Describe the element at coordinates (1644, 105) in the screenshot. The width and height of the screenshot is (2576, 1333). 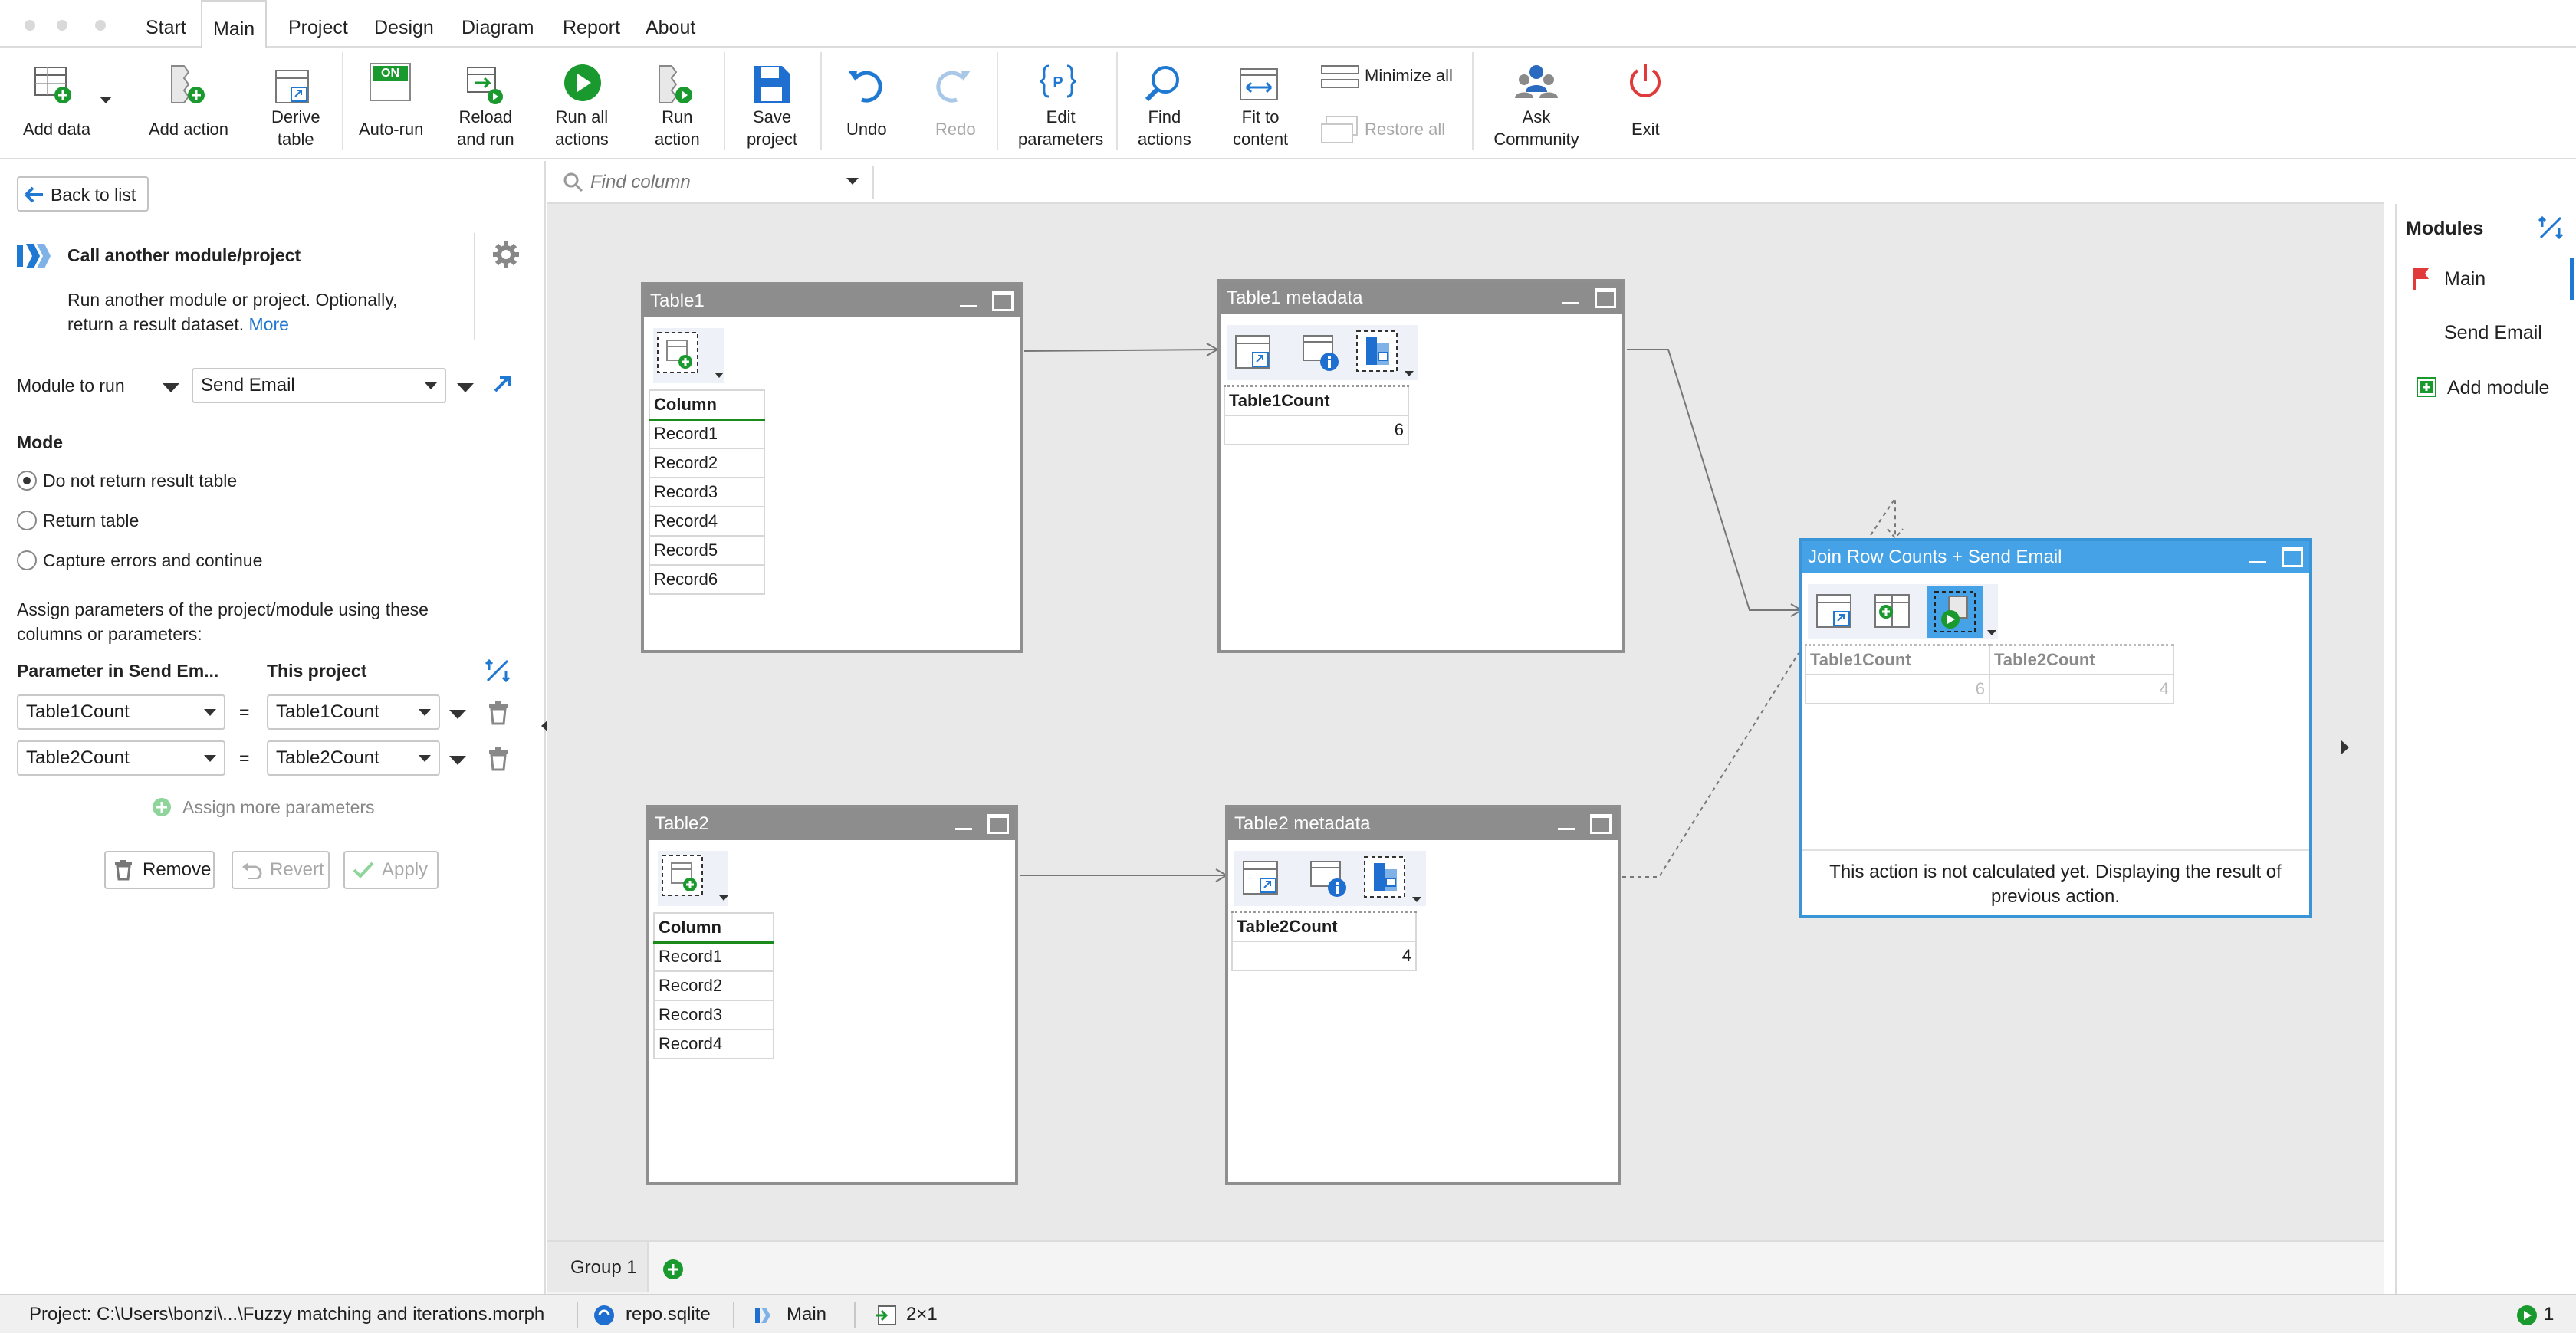
I see `exit-button: Exit` at that location.